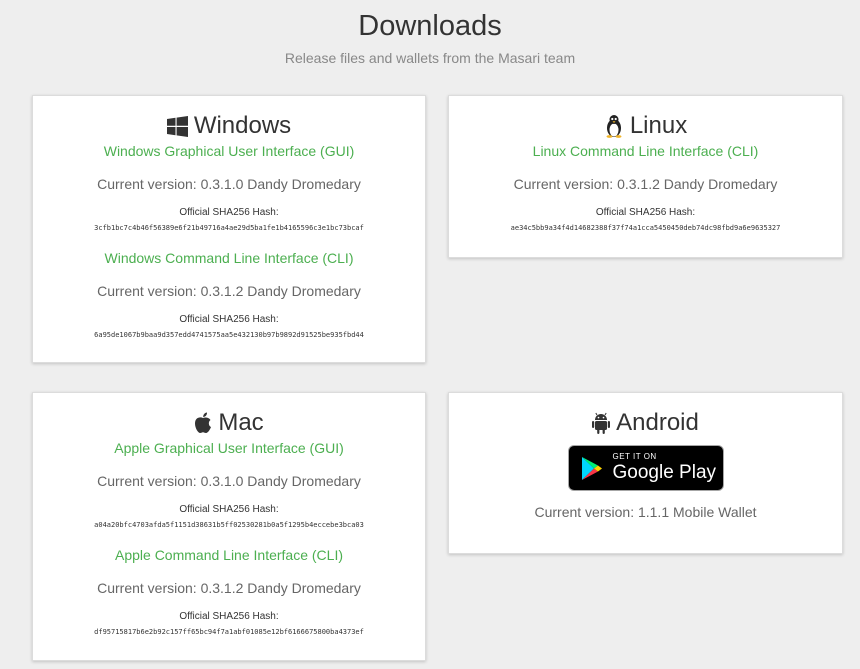 The image size is (860, 669). What do you see at coordinates (241, 422) in the screenshot?
I see `mac-title: Mac` at bounding box center [241, 422].